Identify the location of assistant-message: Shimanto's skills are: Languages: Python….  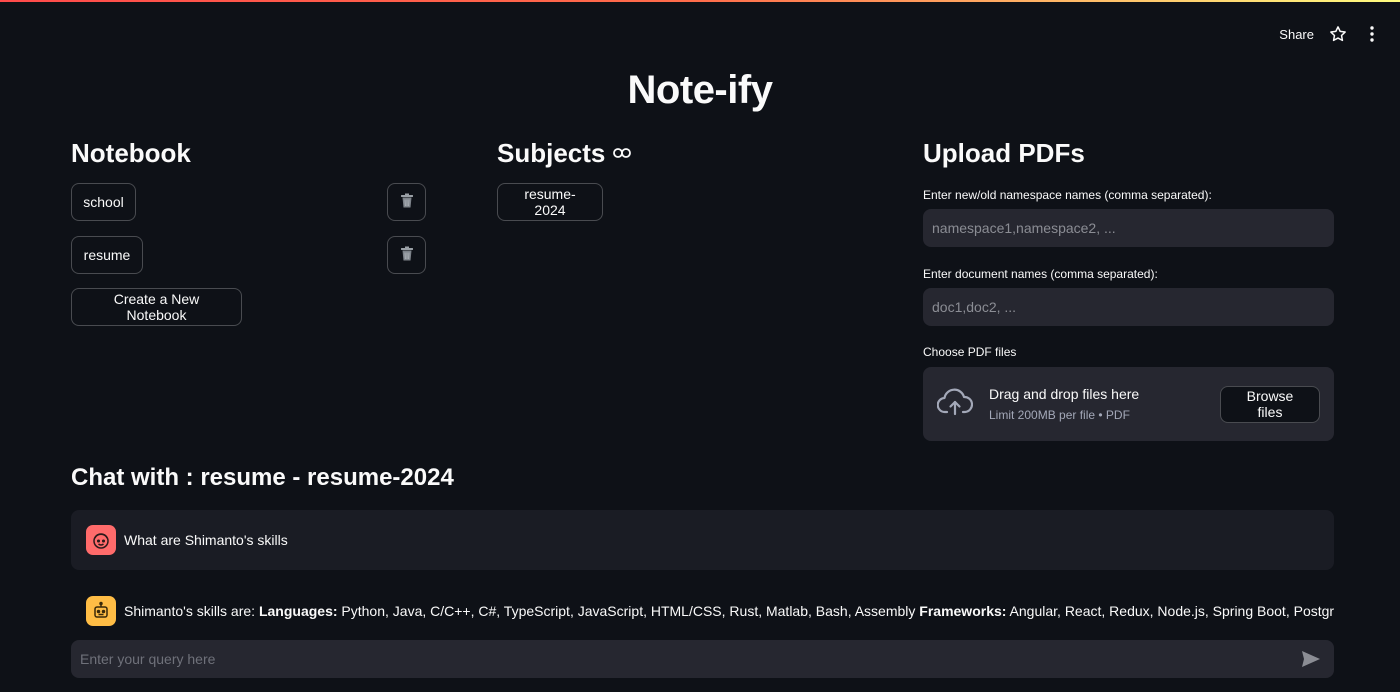
(702, 611).